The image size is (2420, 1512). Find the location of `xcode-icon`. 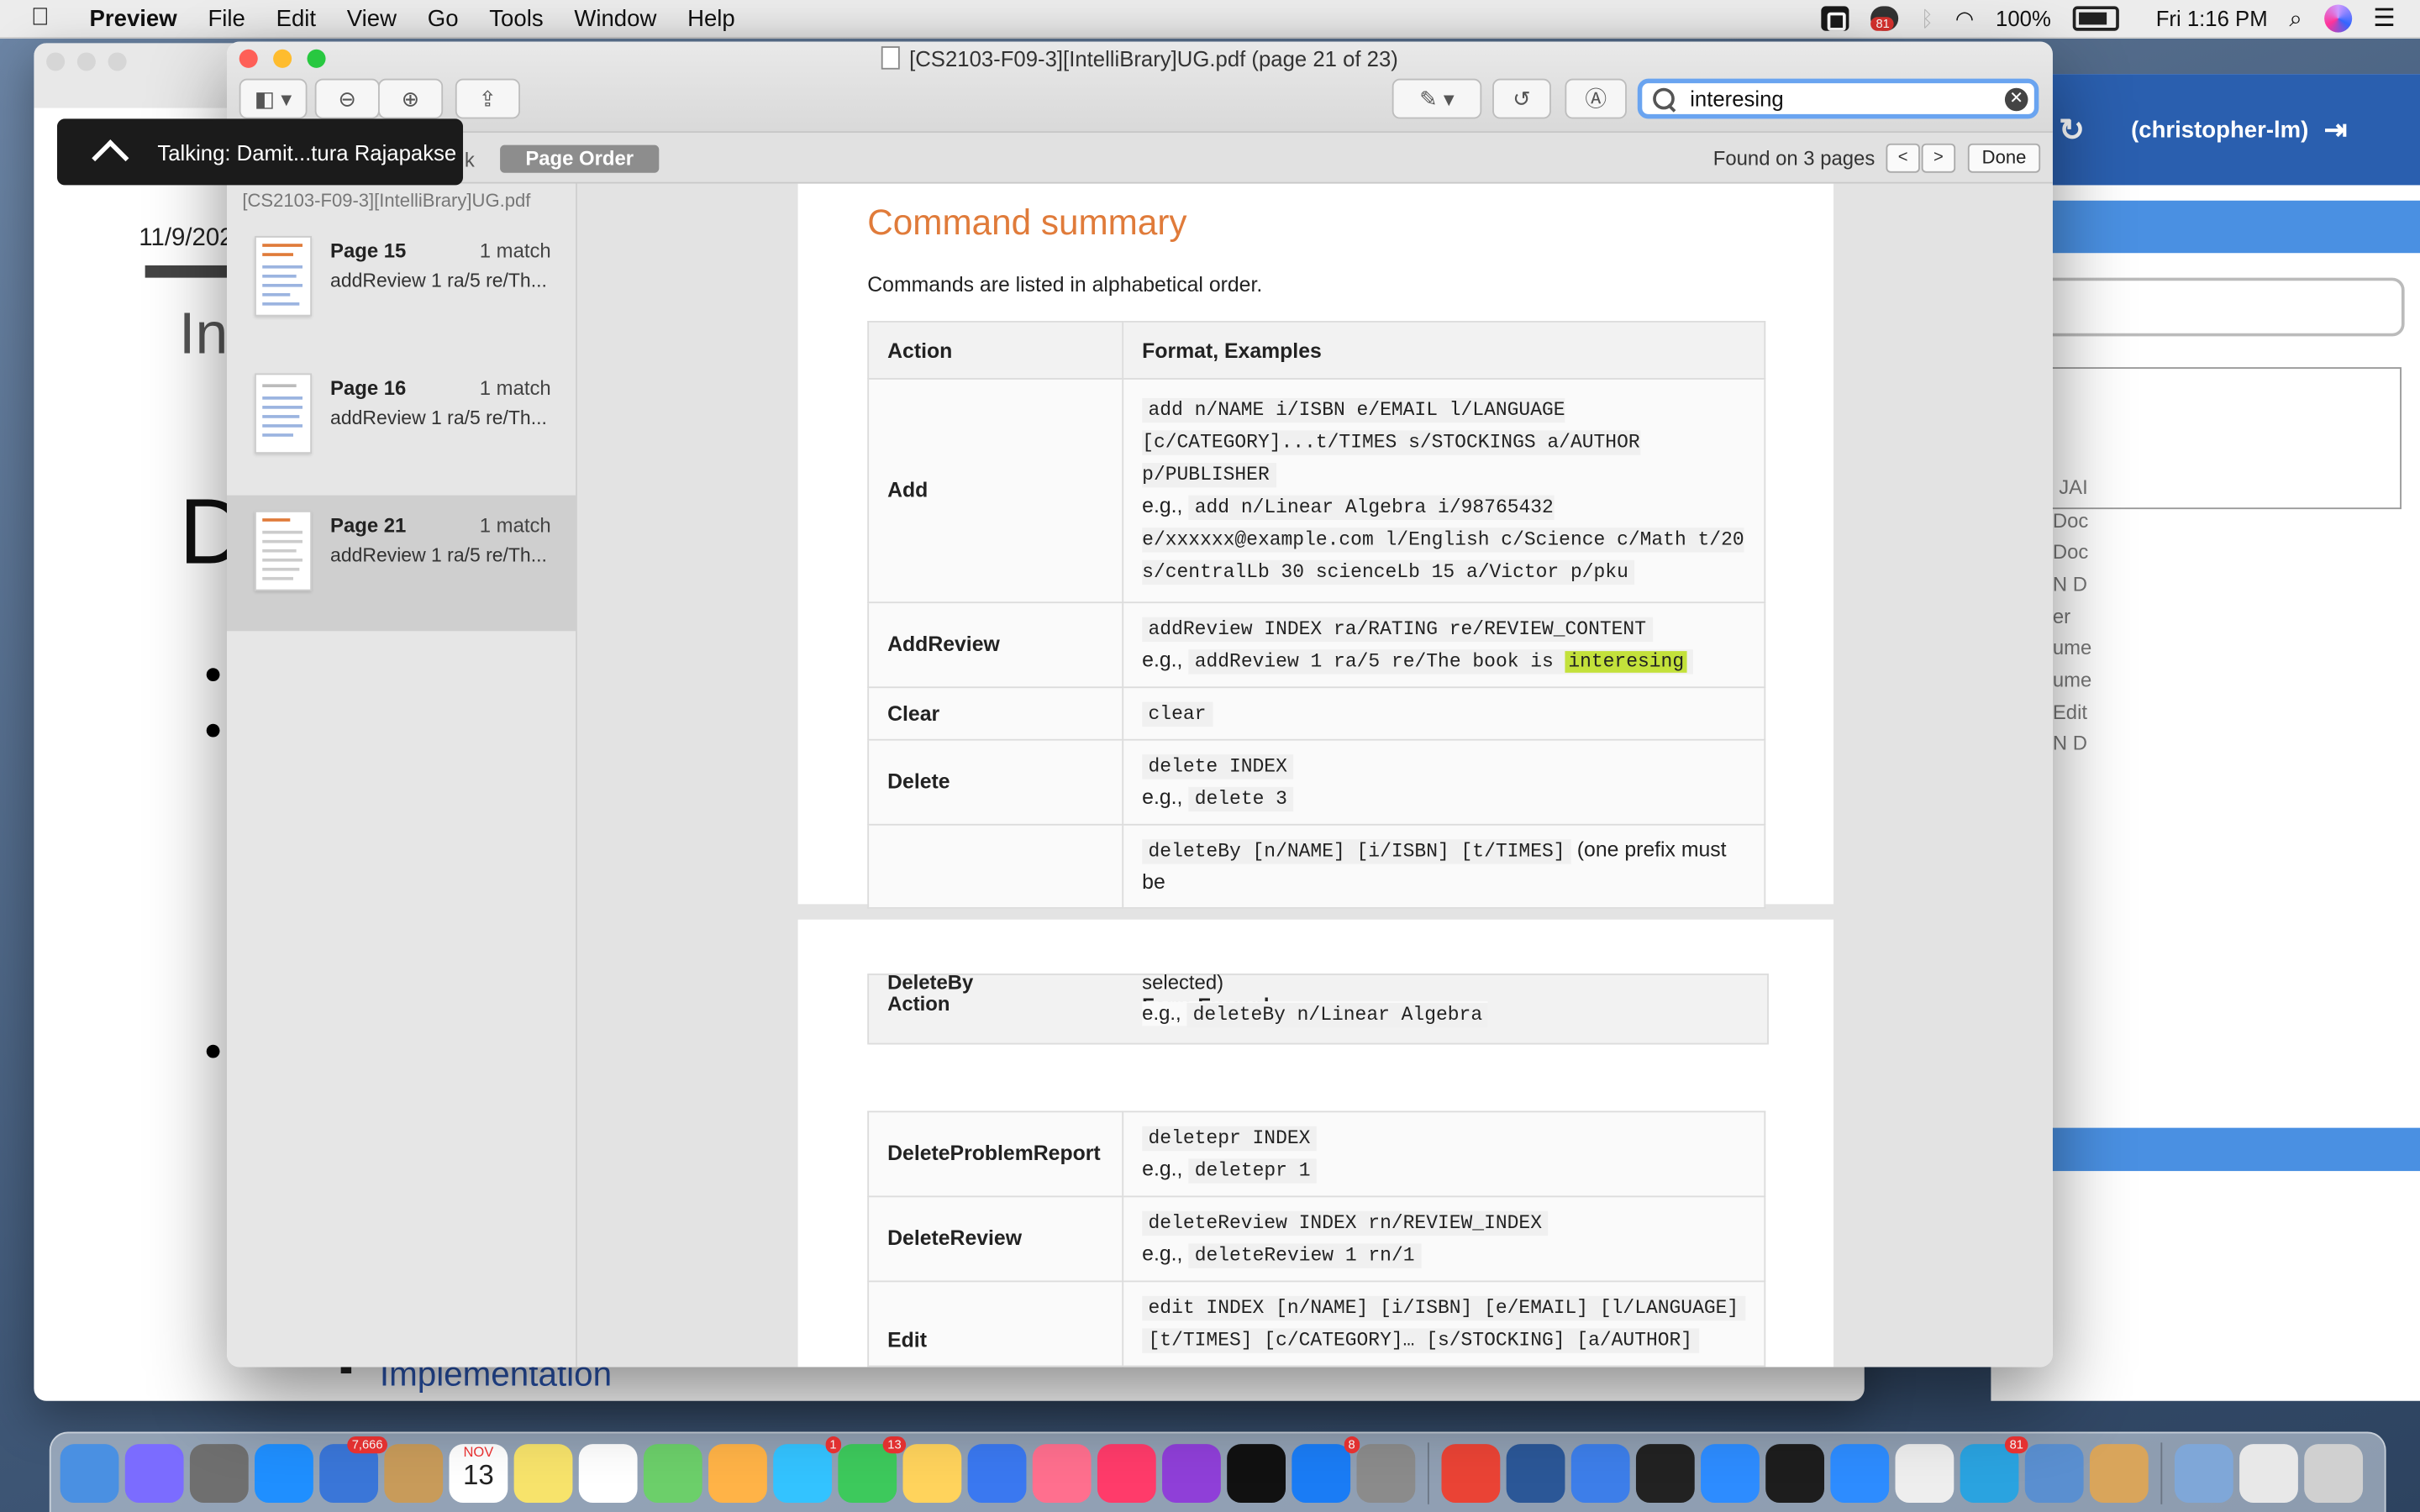

xcode-icon is located at coordinates (1600, 1473).